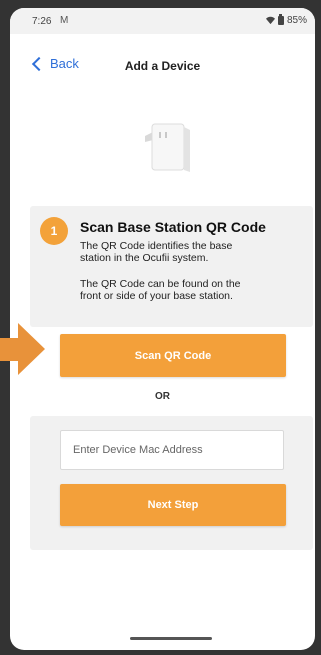  I want to click on status-time: 7:26, so click(42, 21).